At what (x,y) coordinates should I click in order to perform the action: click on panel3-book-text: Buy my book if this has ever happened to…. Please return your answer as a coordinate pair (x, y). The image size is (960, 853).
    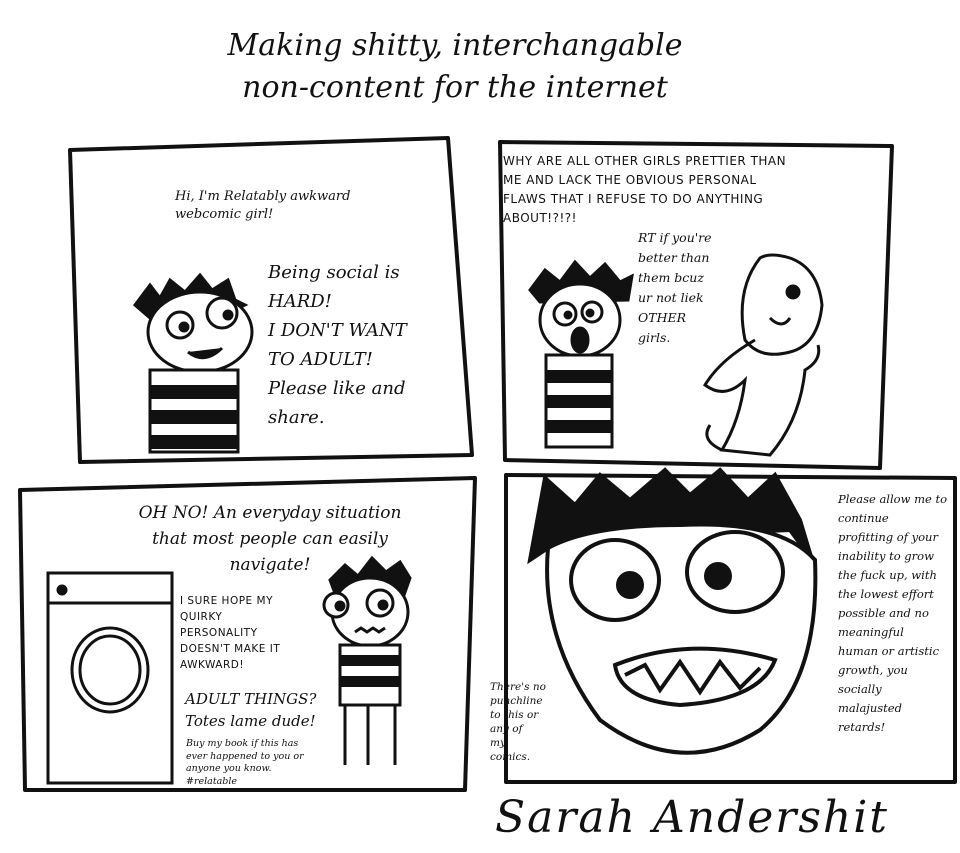
    Looking at the image, I should click on (245, 762).